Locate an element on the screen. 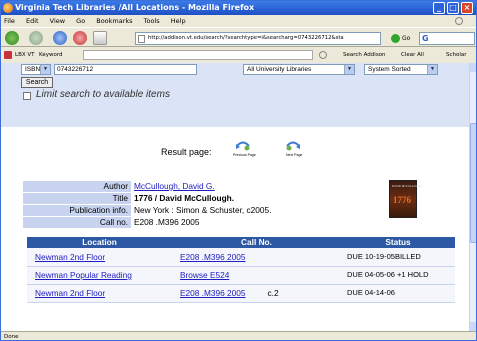 This screenshot has width=477, height=341. menu-file: File is located at coordinates (9, 21).